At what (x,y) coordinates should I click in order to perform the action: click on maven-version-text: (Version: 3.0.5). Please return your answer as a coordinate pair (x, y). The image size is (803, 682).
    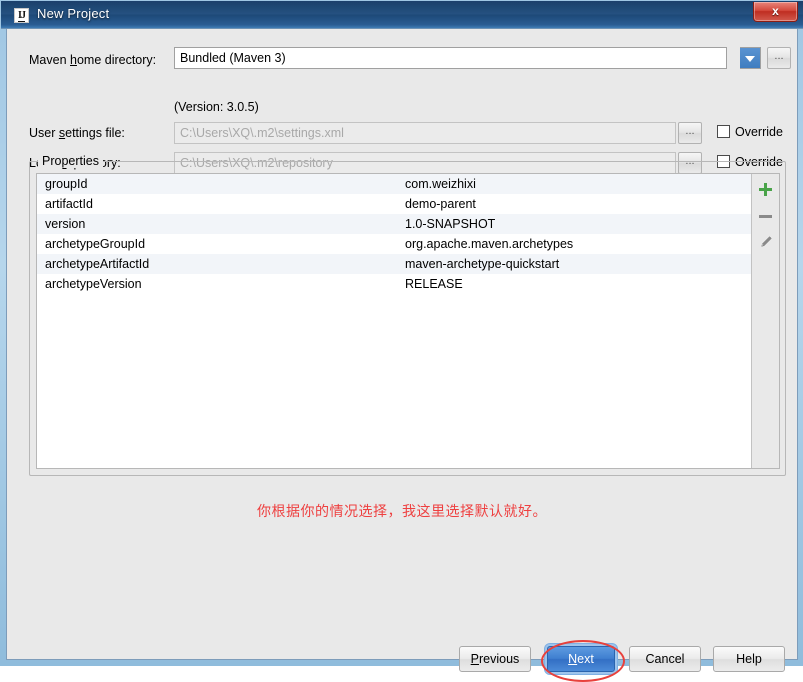
    Looking at the image, I should click on (216, 107).